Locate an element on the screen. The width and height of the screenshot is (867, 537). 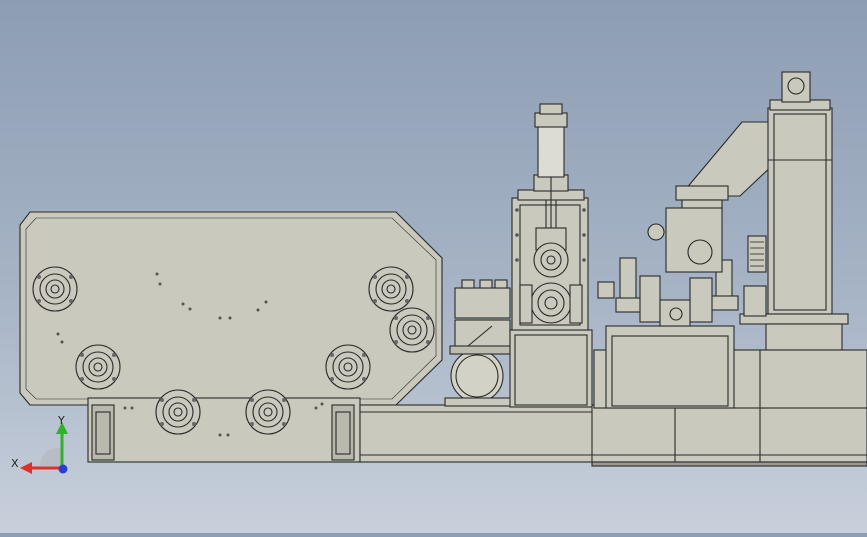
drive-motor is located at coordinates (480, 343).